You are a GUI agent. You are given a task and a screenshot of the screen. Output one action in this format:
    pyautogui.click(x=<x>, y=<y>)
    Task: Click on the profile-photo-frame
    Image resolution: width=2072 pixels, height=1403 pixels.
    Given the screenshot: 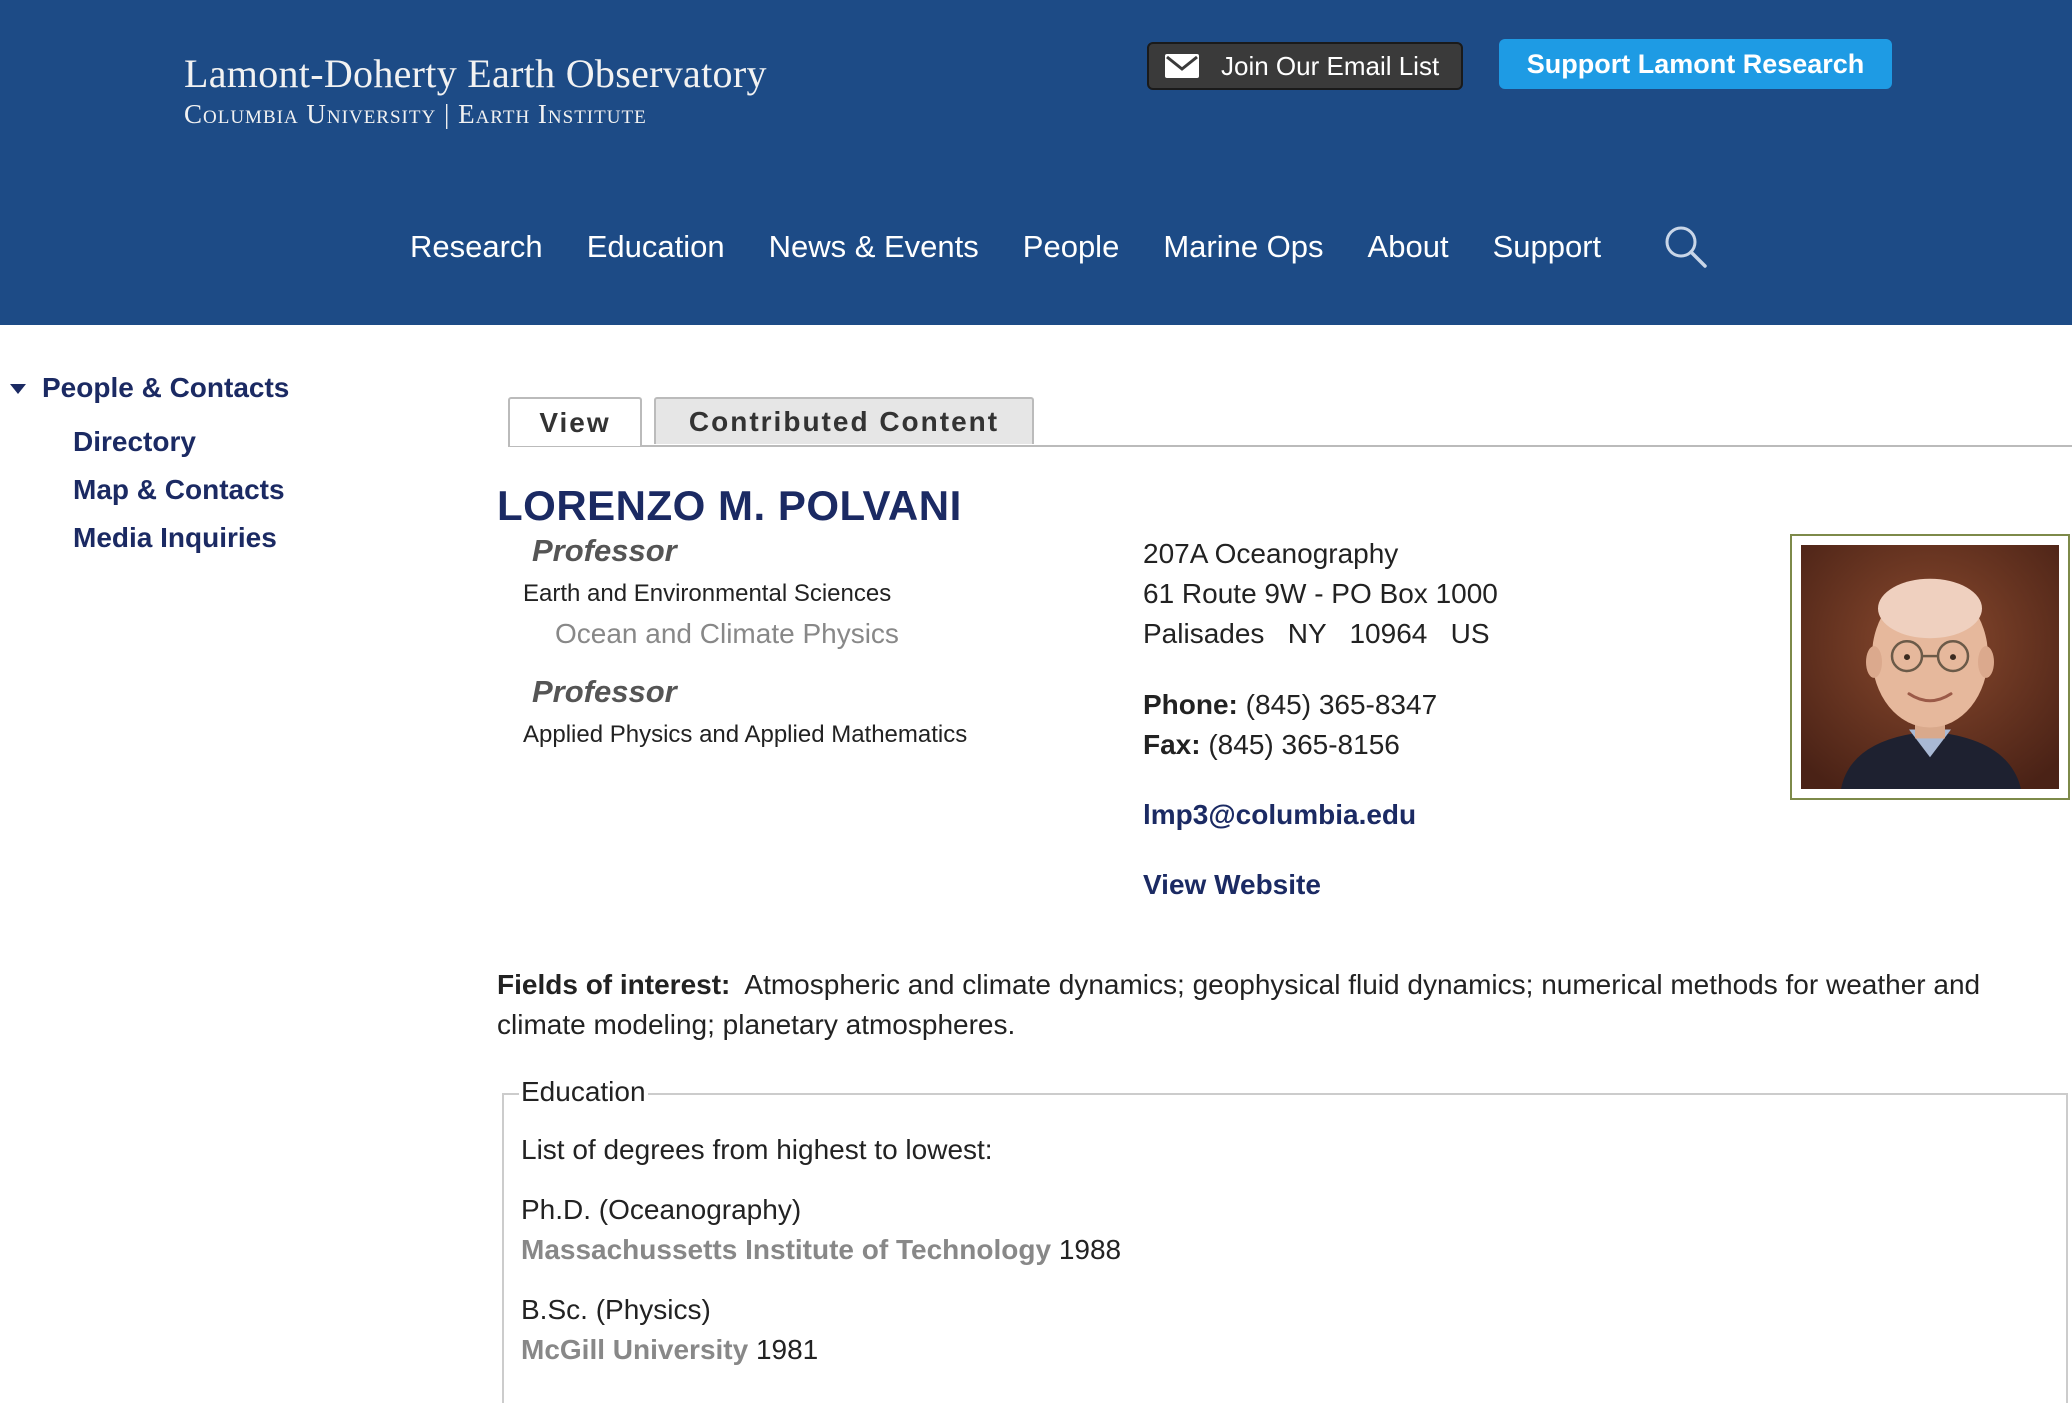 What is the action you would take?
    pyautogui.click(x=1930, y=667)
    